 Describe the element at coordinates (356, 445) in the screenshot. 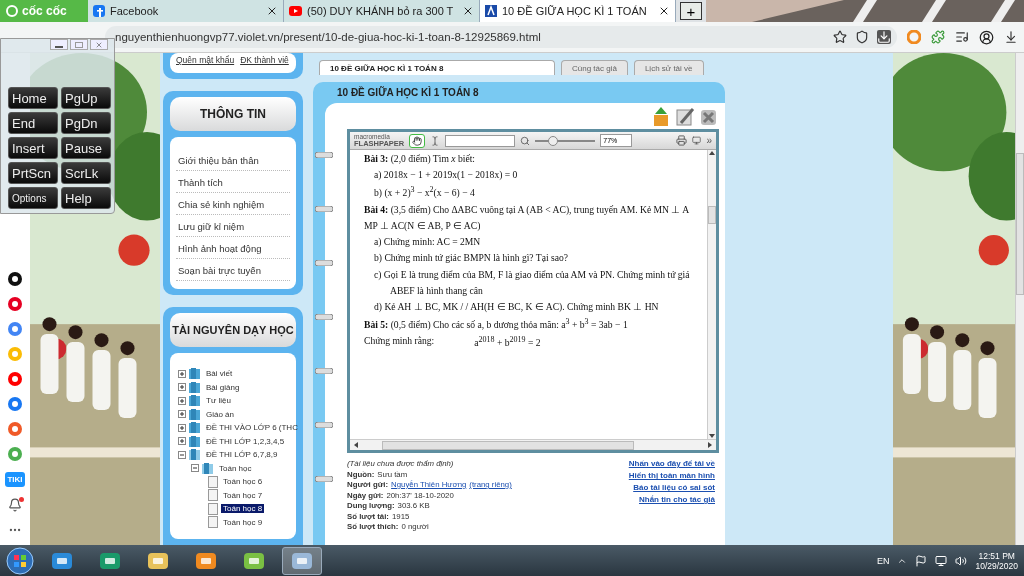

I see `scroll-left-icon` at that location.